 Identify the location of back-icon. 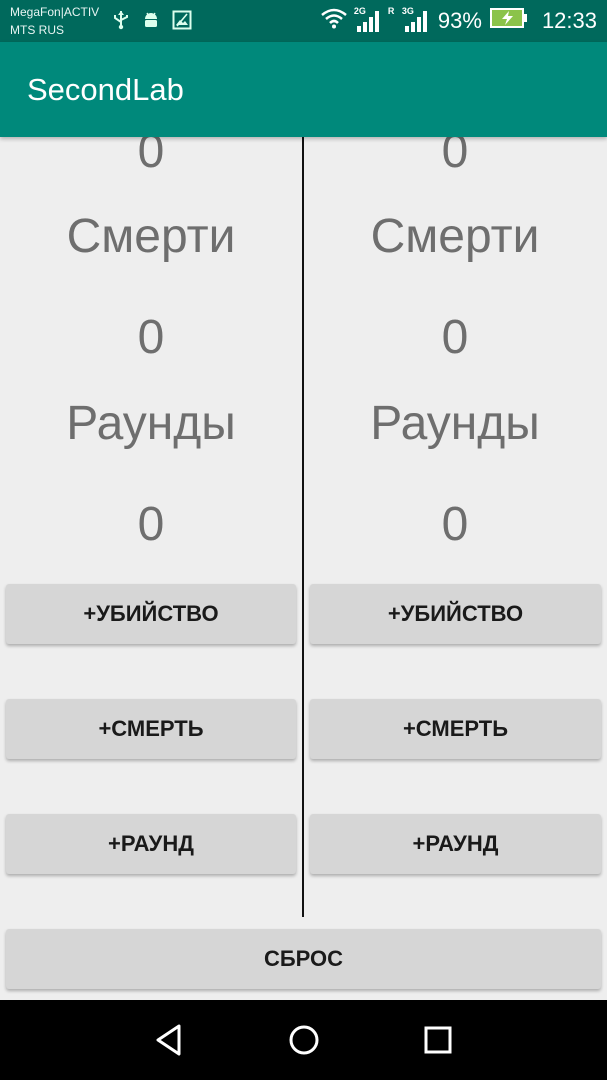
(169, 1040).